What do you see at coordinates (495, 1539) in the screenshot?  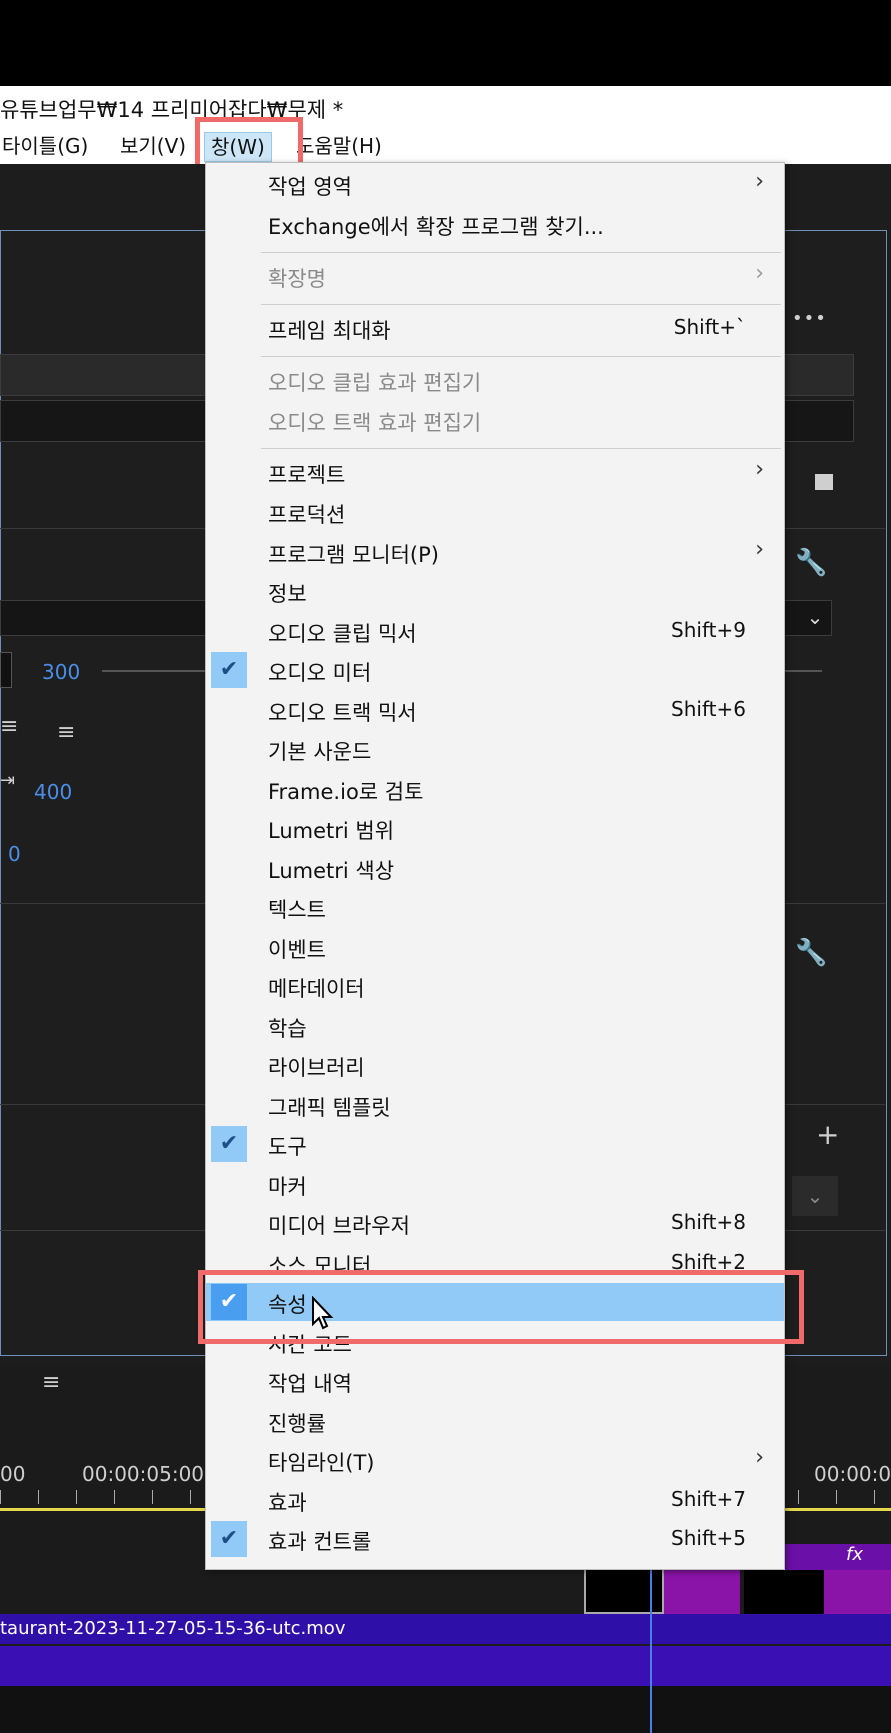 I see `menu-item-effect-controls: ✔ 효과 컨트롤 Shift+5` at bounding box center [495, 1539].